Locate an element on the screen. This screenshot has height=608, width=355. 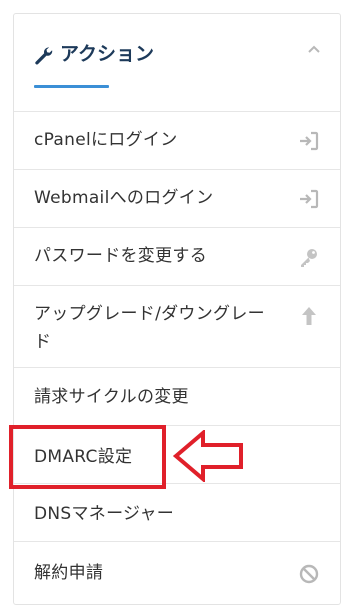
action-dns-manager: DNSマネージャー is located at coordinates (177, 512).